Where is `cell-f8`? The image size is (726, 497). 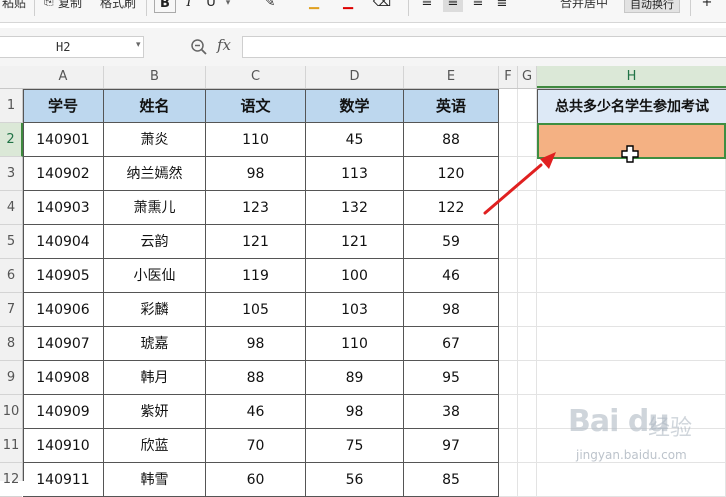
cell-f8 is located at coordinates (508, 344).